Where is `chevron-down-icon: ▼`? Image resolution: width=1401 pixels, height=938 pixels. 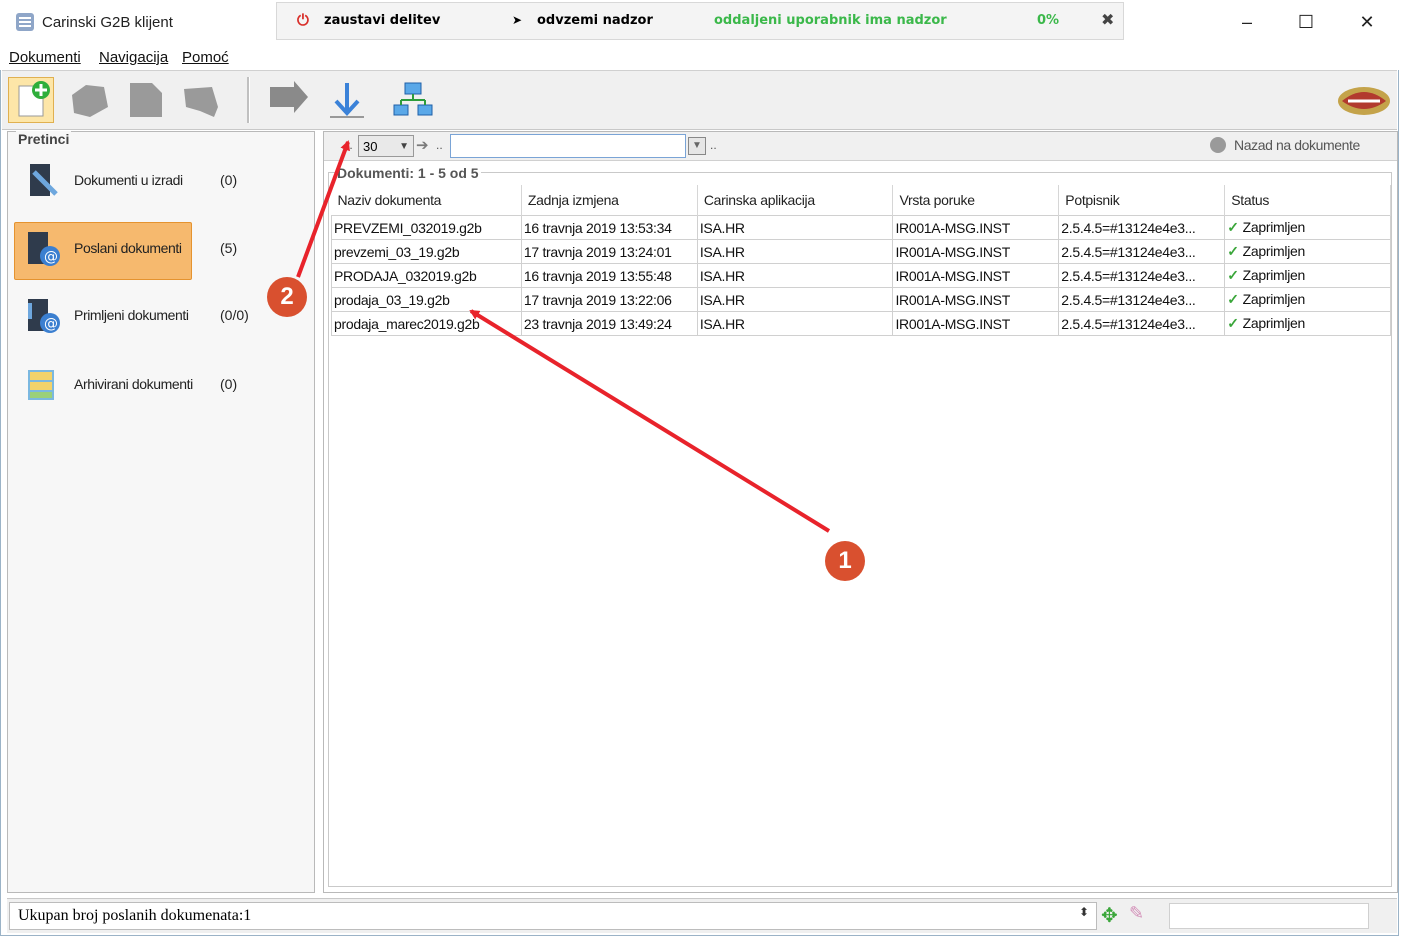 chevron-down-icon: ▼ is located at coordinates (404, 146).